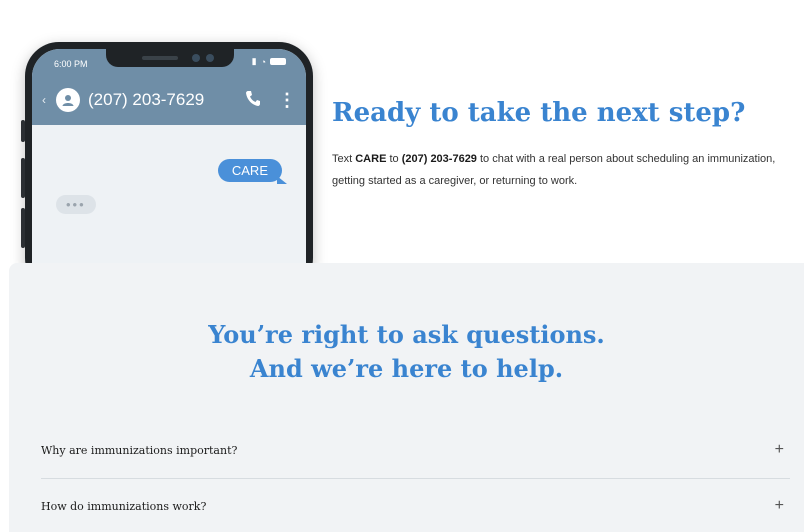 The width and height of the screenshot is (804, 532). What do you see at coordinates (287, 99) in the screenshot?
I see `more-vertical-icon: ⋮` at bounding box center [287, 99].